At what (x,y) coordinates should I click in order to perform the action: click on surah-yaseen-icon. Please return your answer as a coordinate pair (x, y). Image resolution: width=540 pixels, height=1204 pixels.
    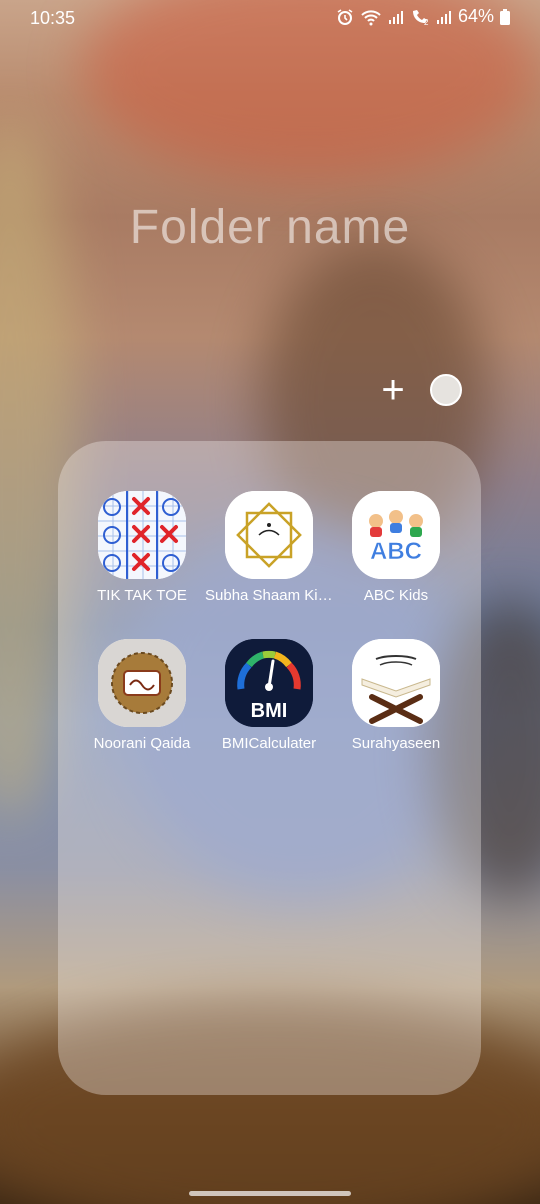
    Looking at the image, I should click on (396, 683).